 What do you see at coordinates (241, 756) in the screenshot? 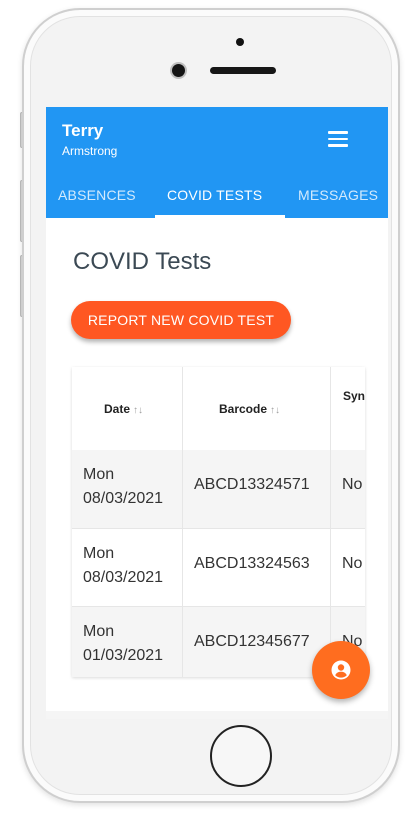
I see `home-button` at bounding box center [241, 756].